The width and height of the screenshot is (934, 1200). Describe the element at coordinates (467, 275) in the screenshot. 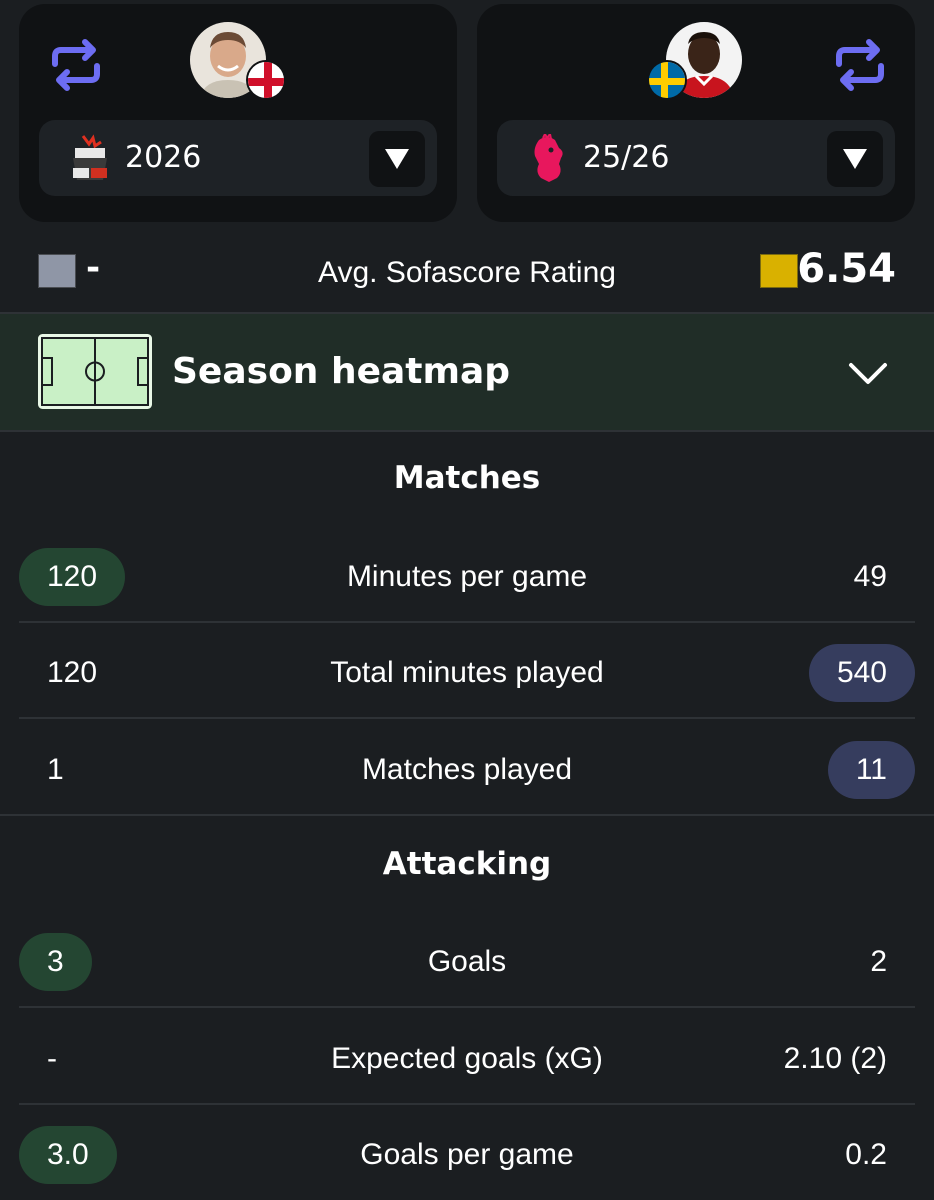

I see `avg-rating-row: - Avg. Sofascore Rating 6.54` at that location.